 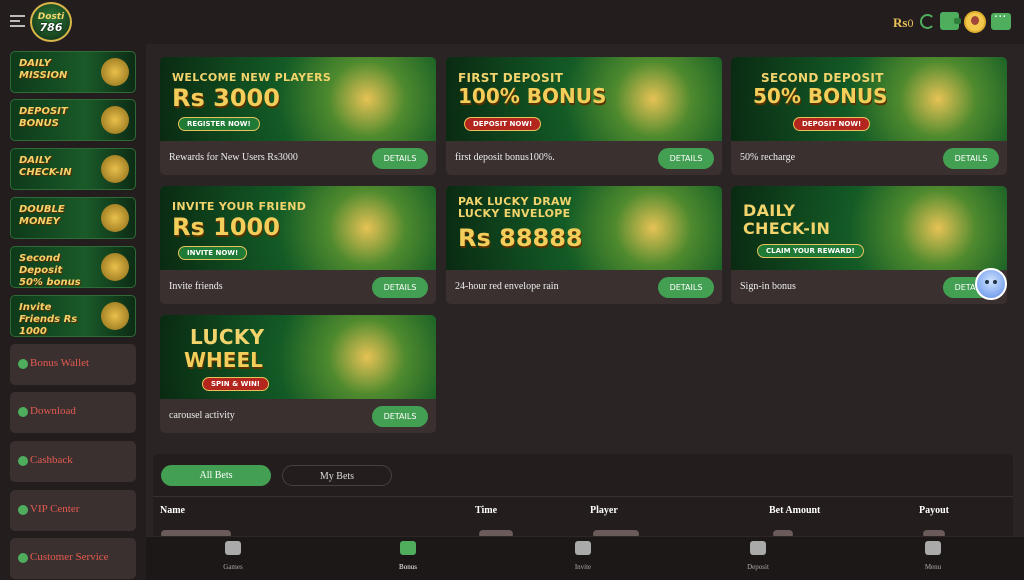 I want to click on sidebar-item-label: Bonus Wallet, so click(x=60, y=363).